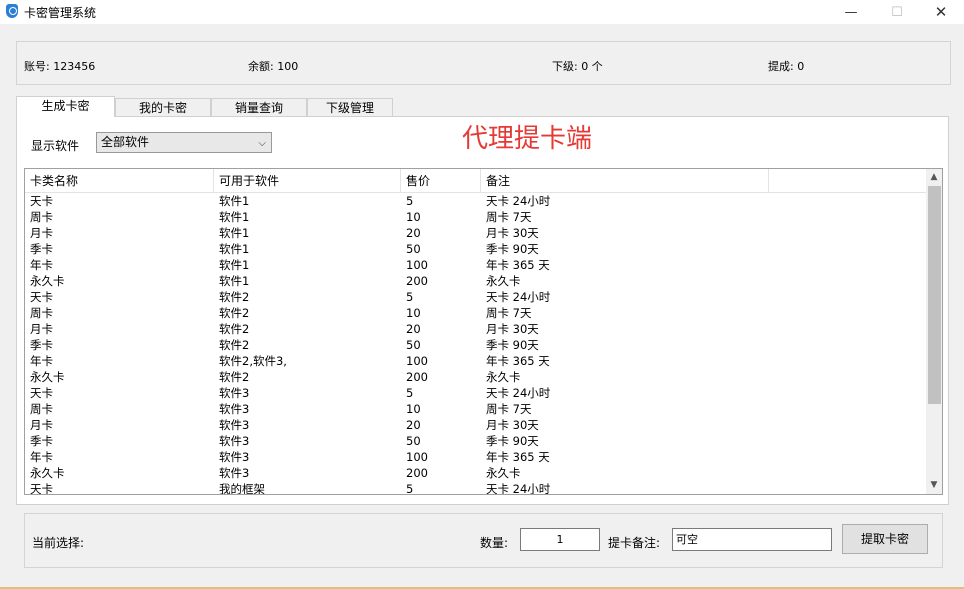 The image size is (964, 589). Describe the element at coordinates (12, 11) in the screenshot. I see `app-shield-icon` at that location.